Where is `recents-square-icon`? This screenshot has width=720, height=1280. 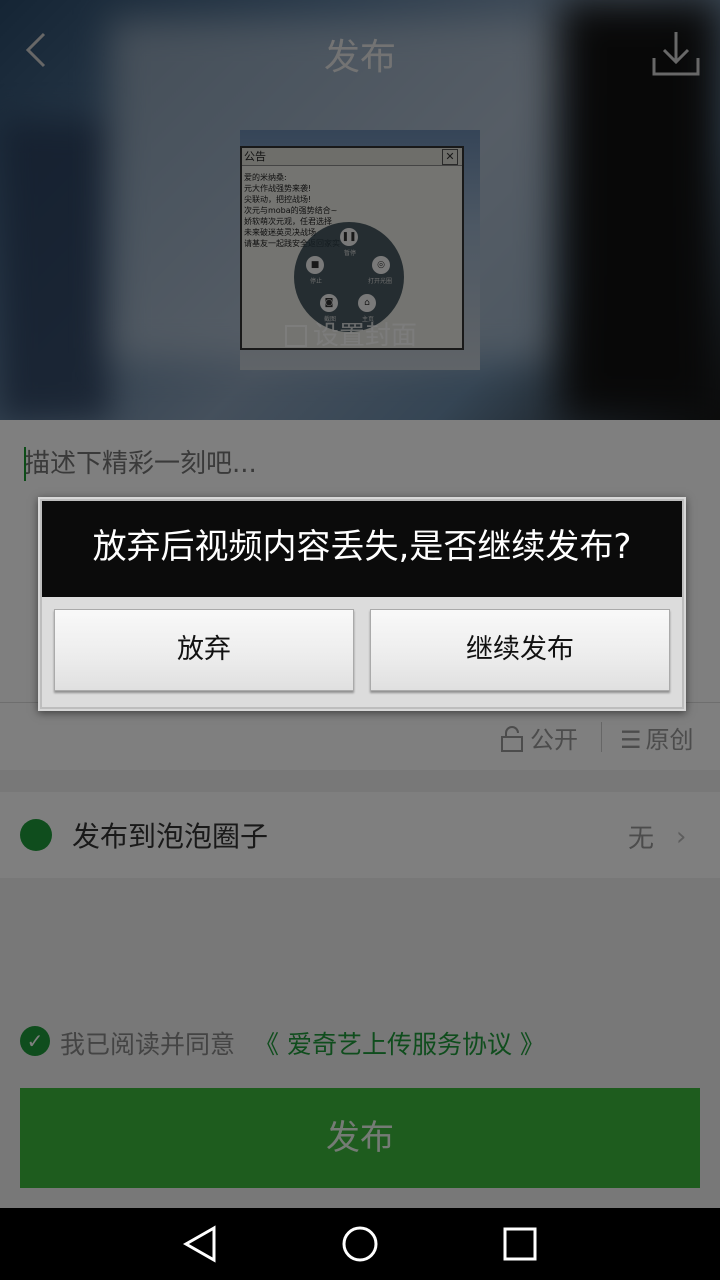
recents-square-icon is located at coordinates (520, 1244).